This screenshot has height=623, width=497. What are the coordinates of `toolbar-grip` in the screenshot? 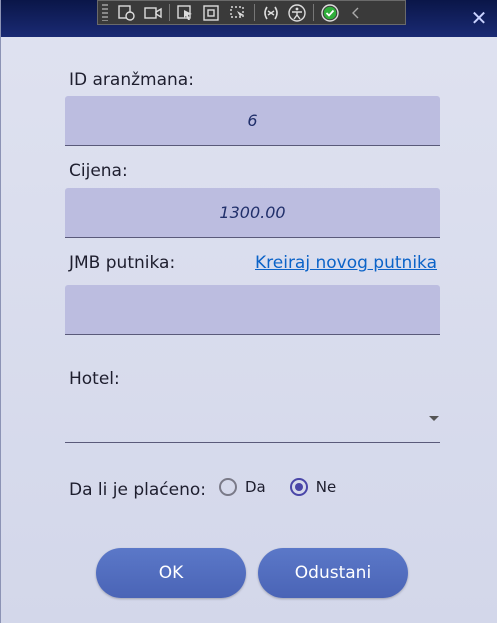 It's located at (105, 12).